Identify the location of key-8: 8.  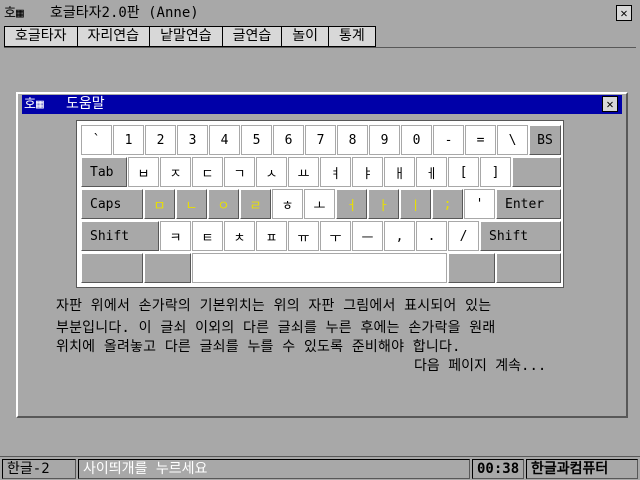
(352, 140).